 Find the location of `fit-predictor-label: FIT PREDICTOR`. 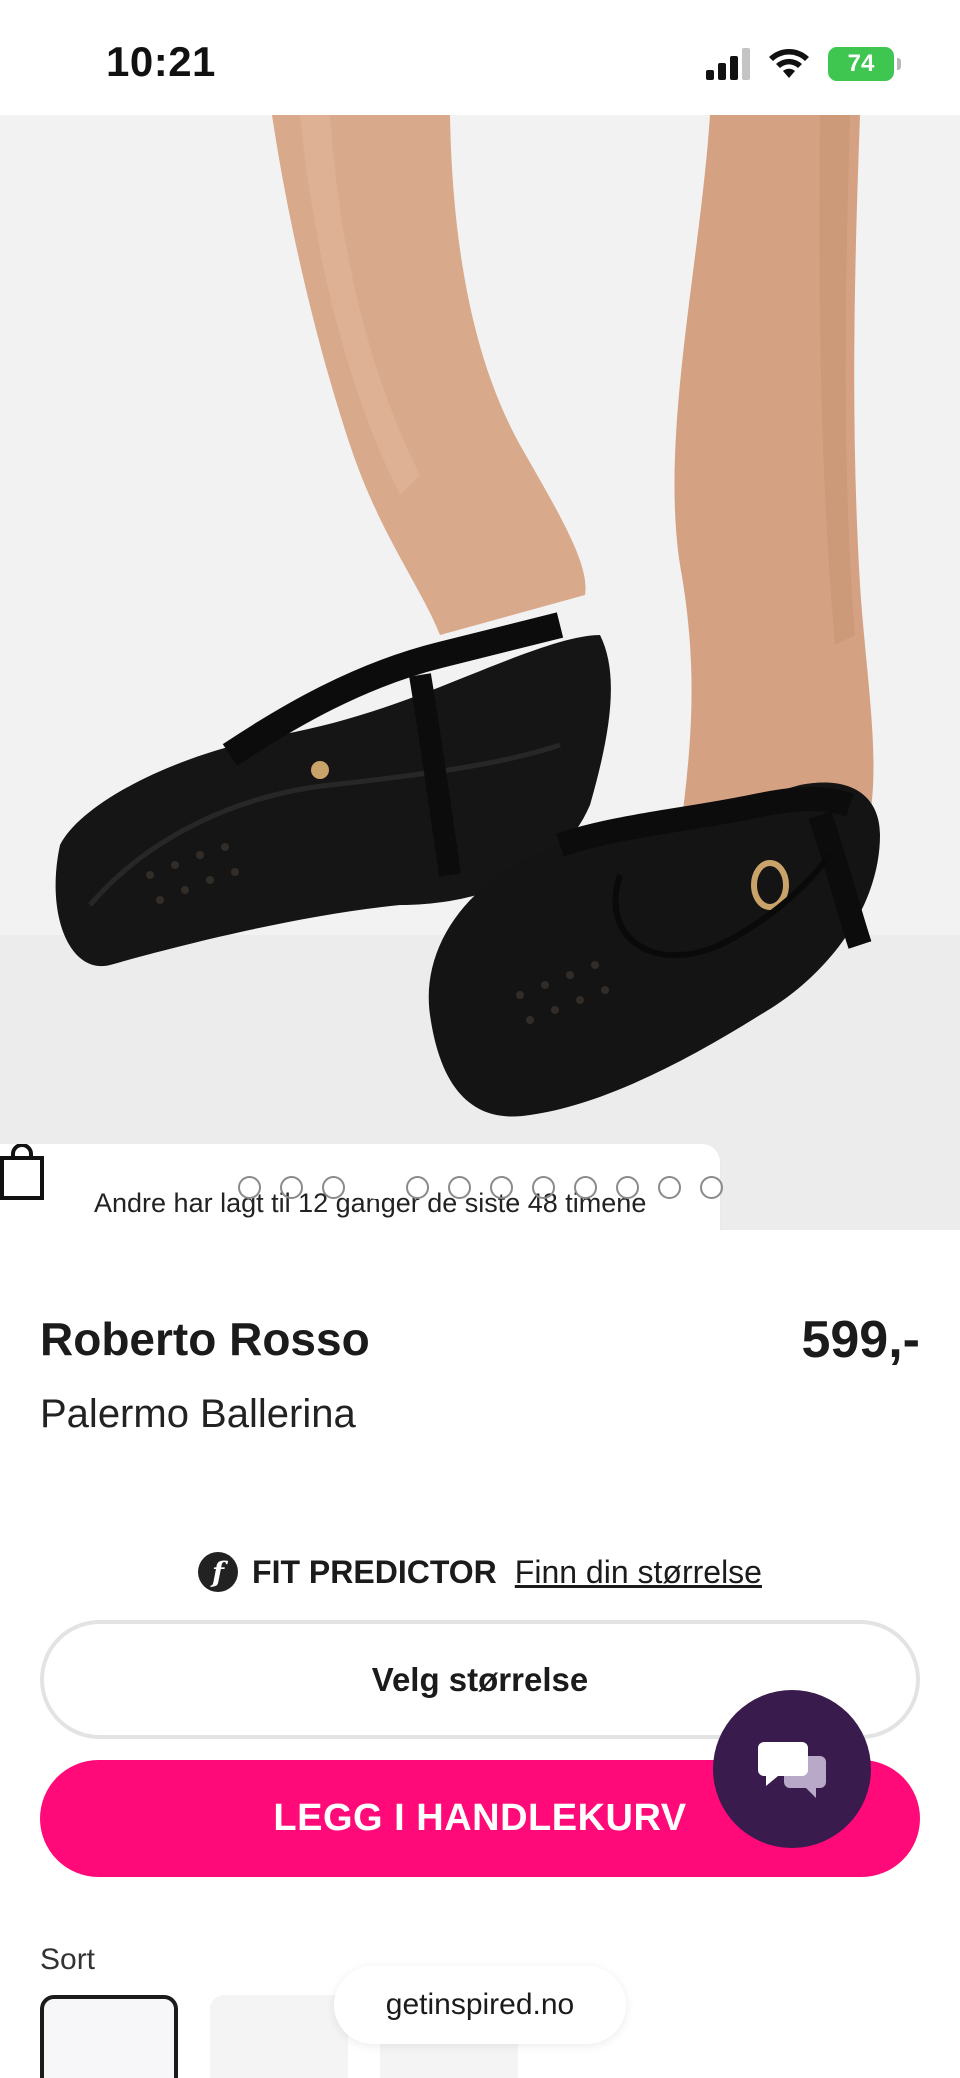

fit-predictor-label: FIT PREDICTOR is located at coordinates (374, 1571).